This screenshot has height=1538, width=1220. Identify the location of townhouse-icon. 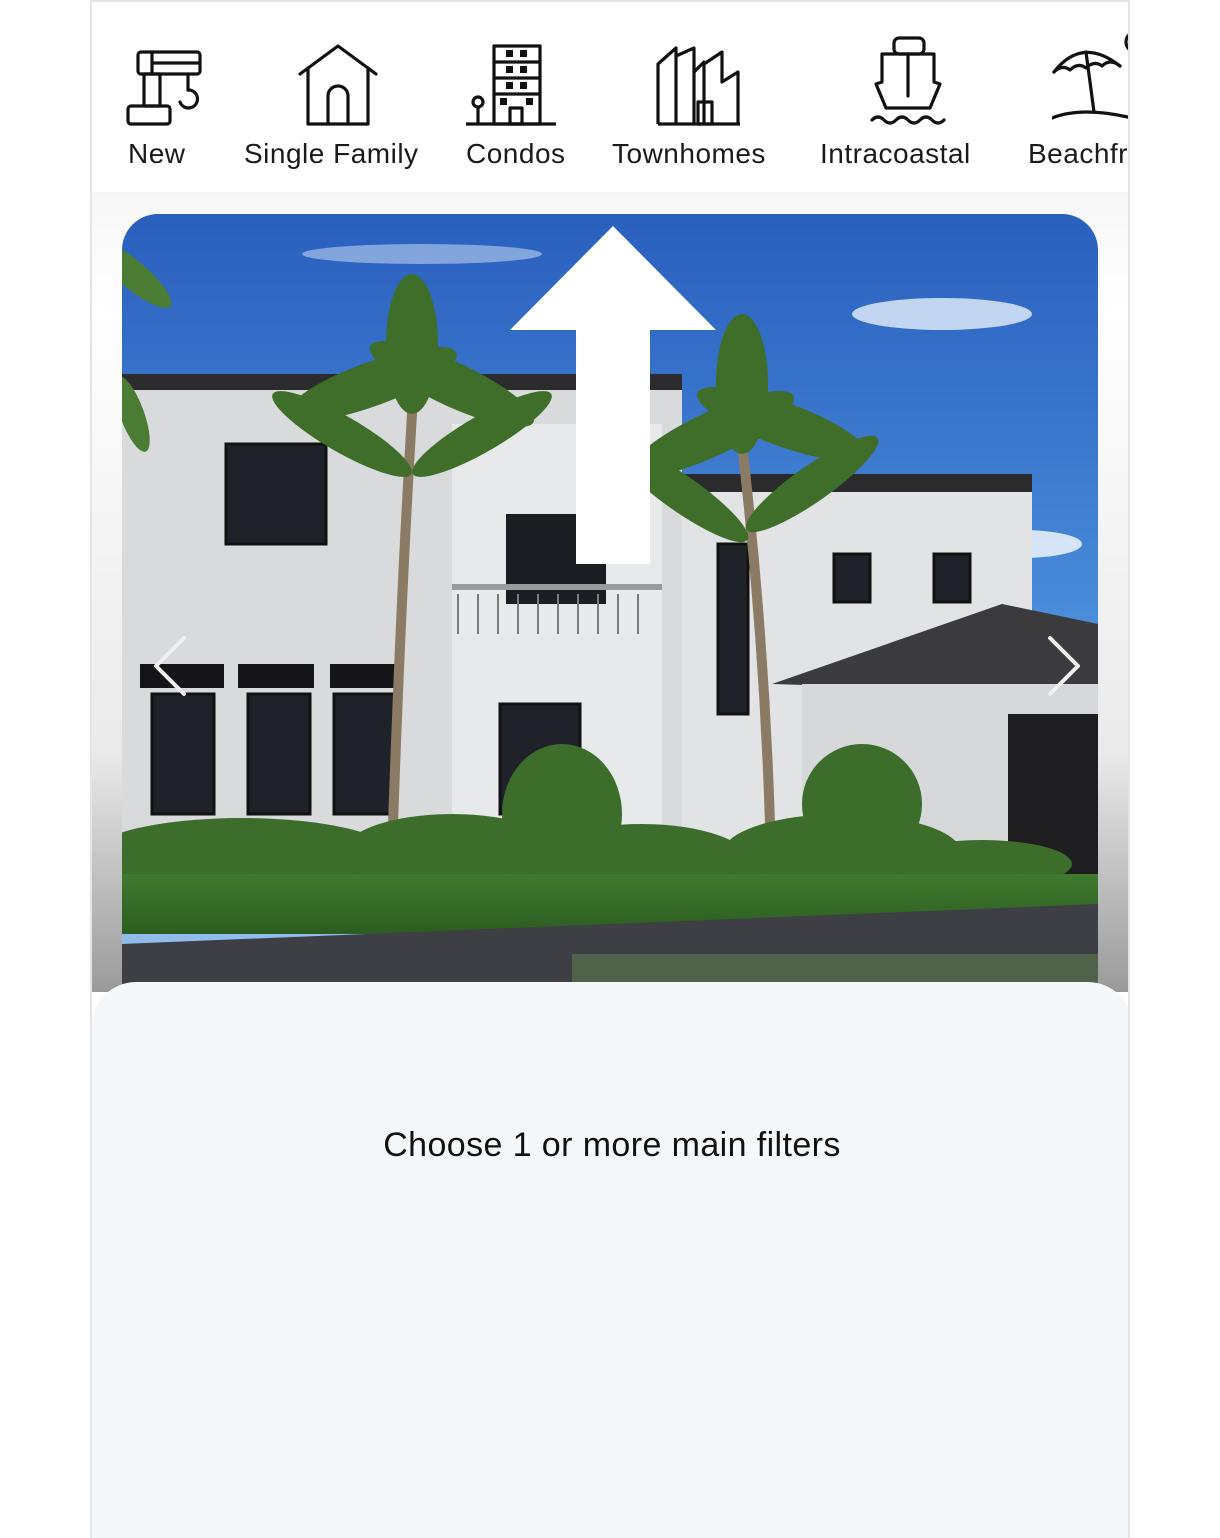
(698, 86).